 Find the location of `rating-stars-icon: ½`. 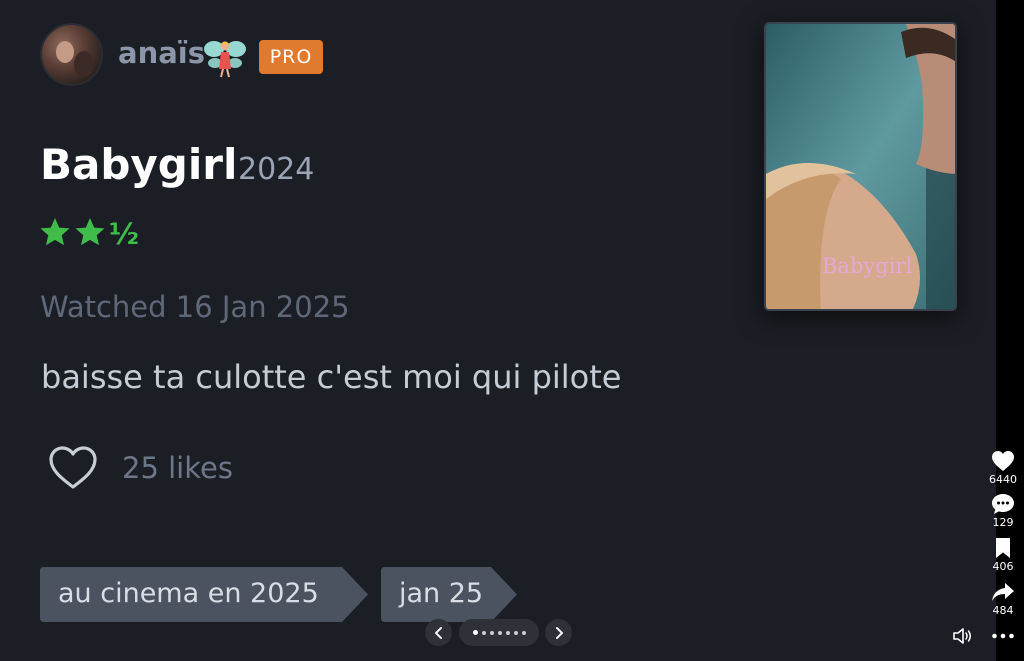

rating-stars-icon: ½ is located at coordinates (89, 233).